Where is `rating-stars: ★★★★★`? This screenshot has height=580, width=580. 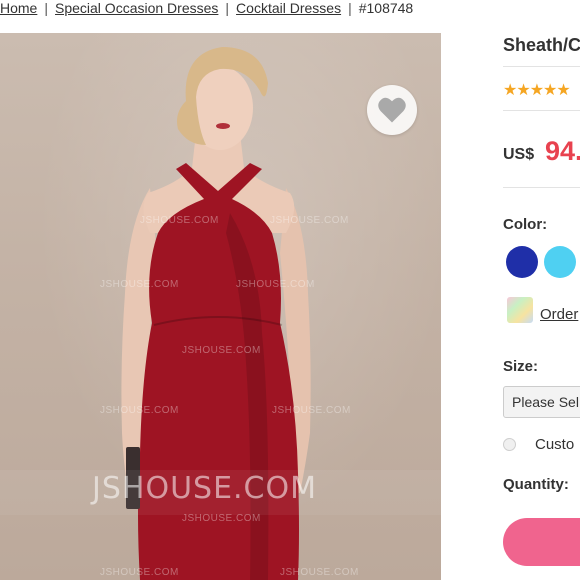
rating-stars: ★★★★★ is located at coordinates (537, 90).